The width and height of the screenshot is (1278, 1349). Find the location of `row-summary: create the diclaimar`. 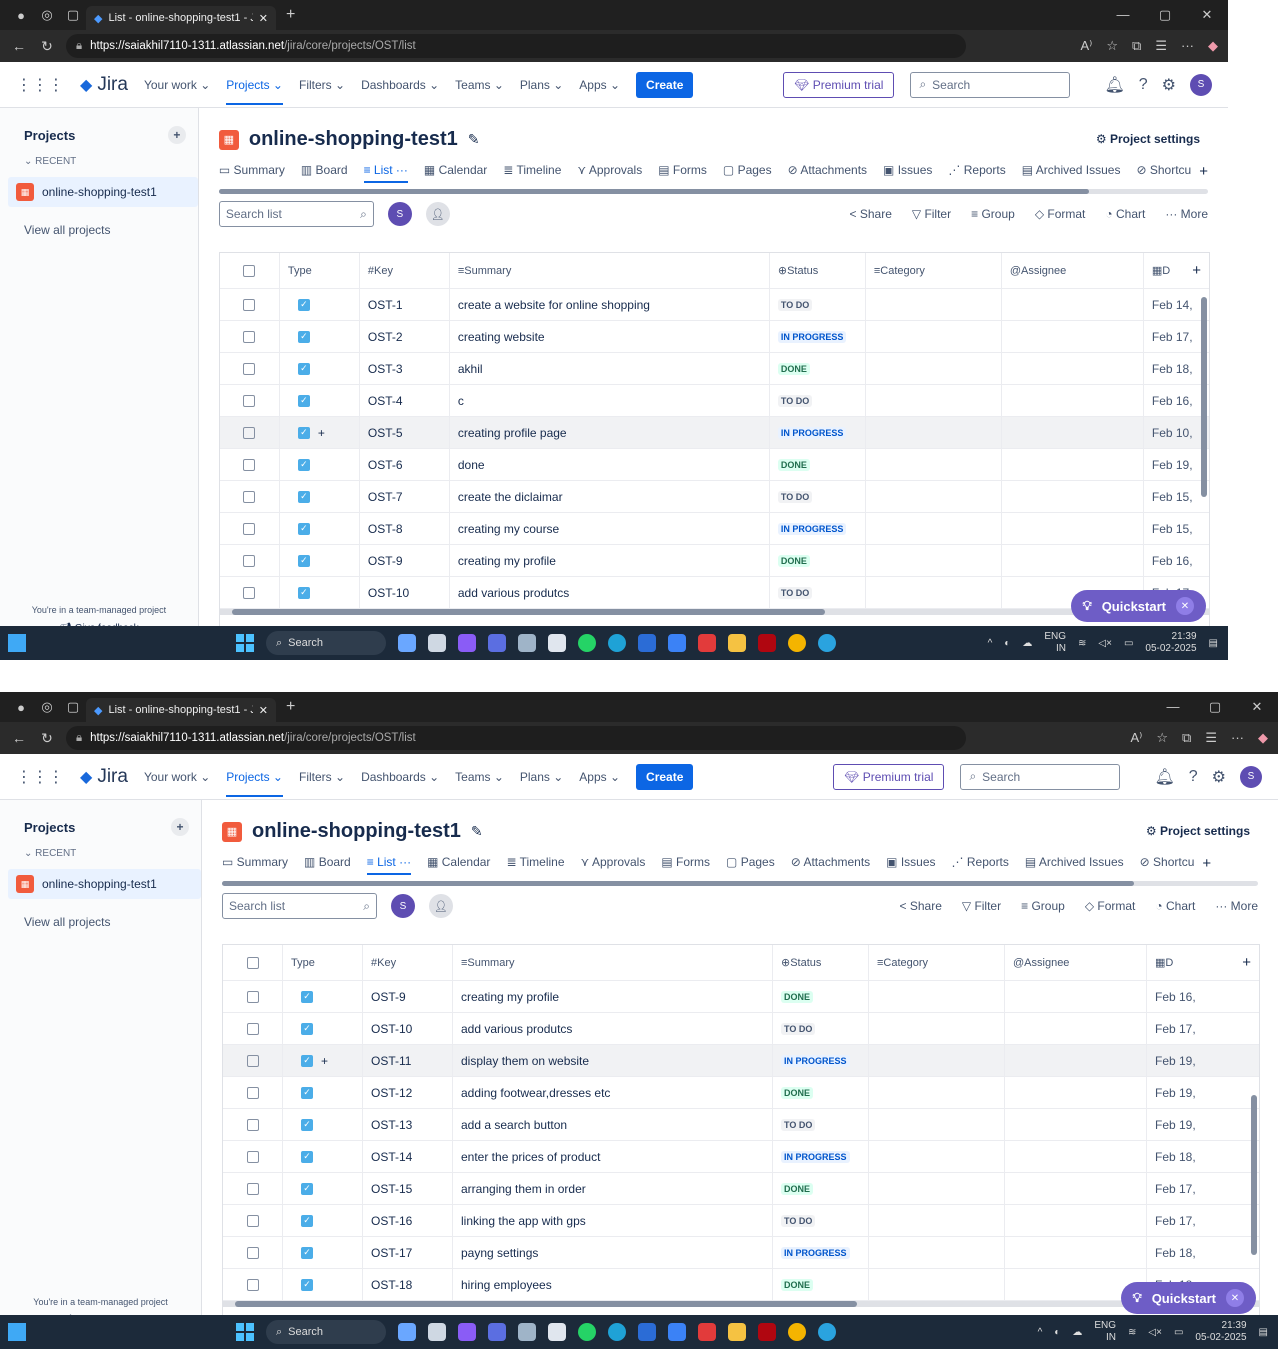

row-summary: create the diclaimar is located at coordinates (610, 496).